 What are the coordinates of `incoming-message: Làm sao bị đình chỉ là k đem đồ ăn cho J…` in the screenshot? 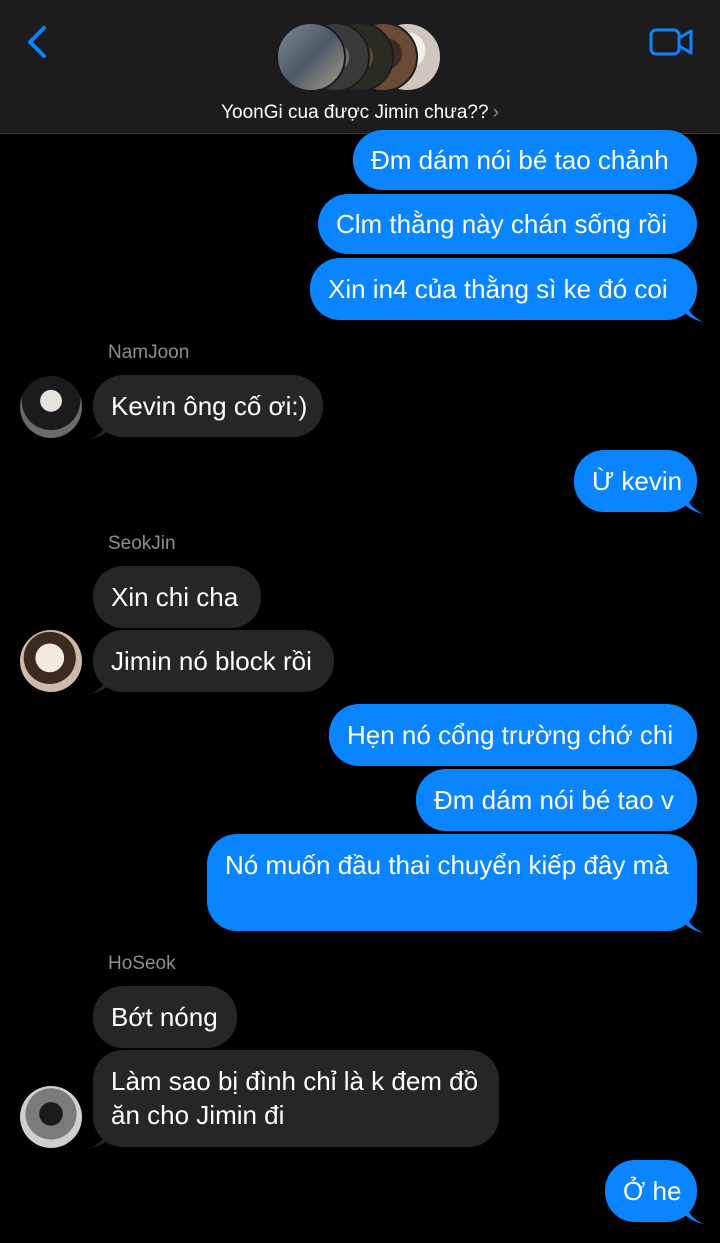 It's located at (296, 1098).